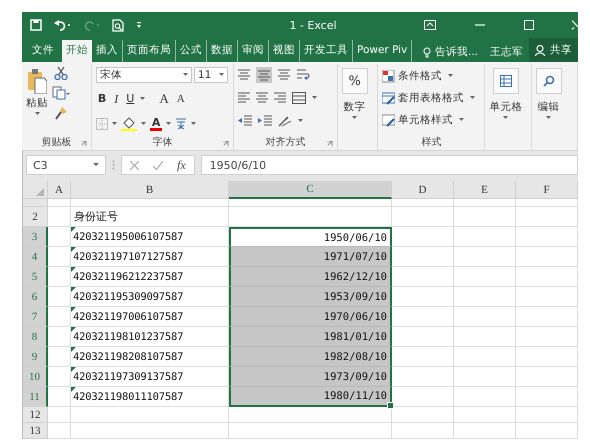 The image size is (590, 446). Describe the element at coordinates (102, 124) in the screenshot. I see `borders-icon` at that location.